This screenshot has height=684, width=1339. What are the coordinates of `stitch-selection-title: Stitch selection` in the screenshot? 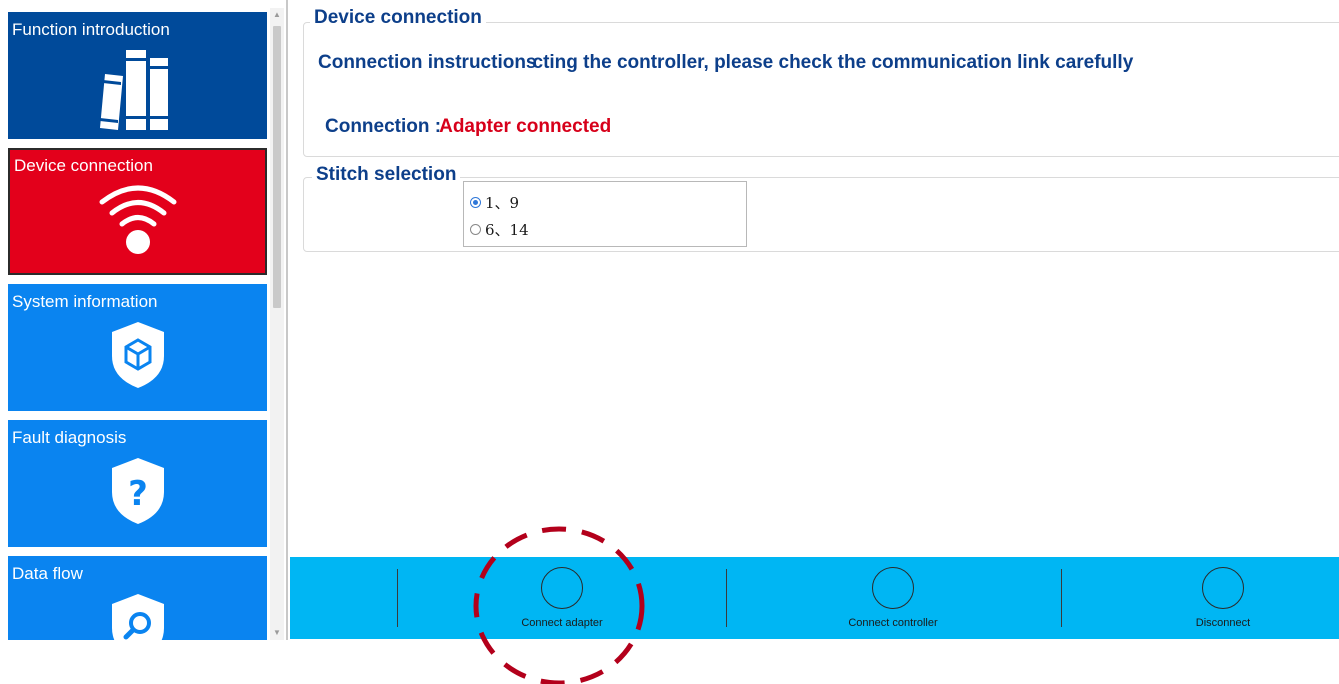 It's located at (386, 175).